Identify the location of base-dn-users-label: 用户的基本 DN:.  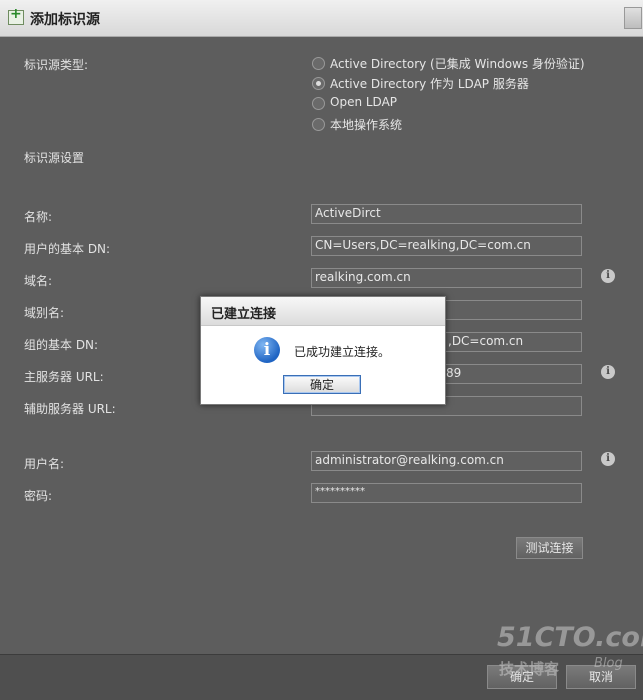
(67, 249).